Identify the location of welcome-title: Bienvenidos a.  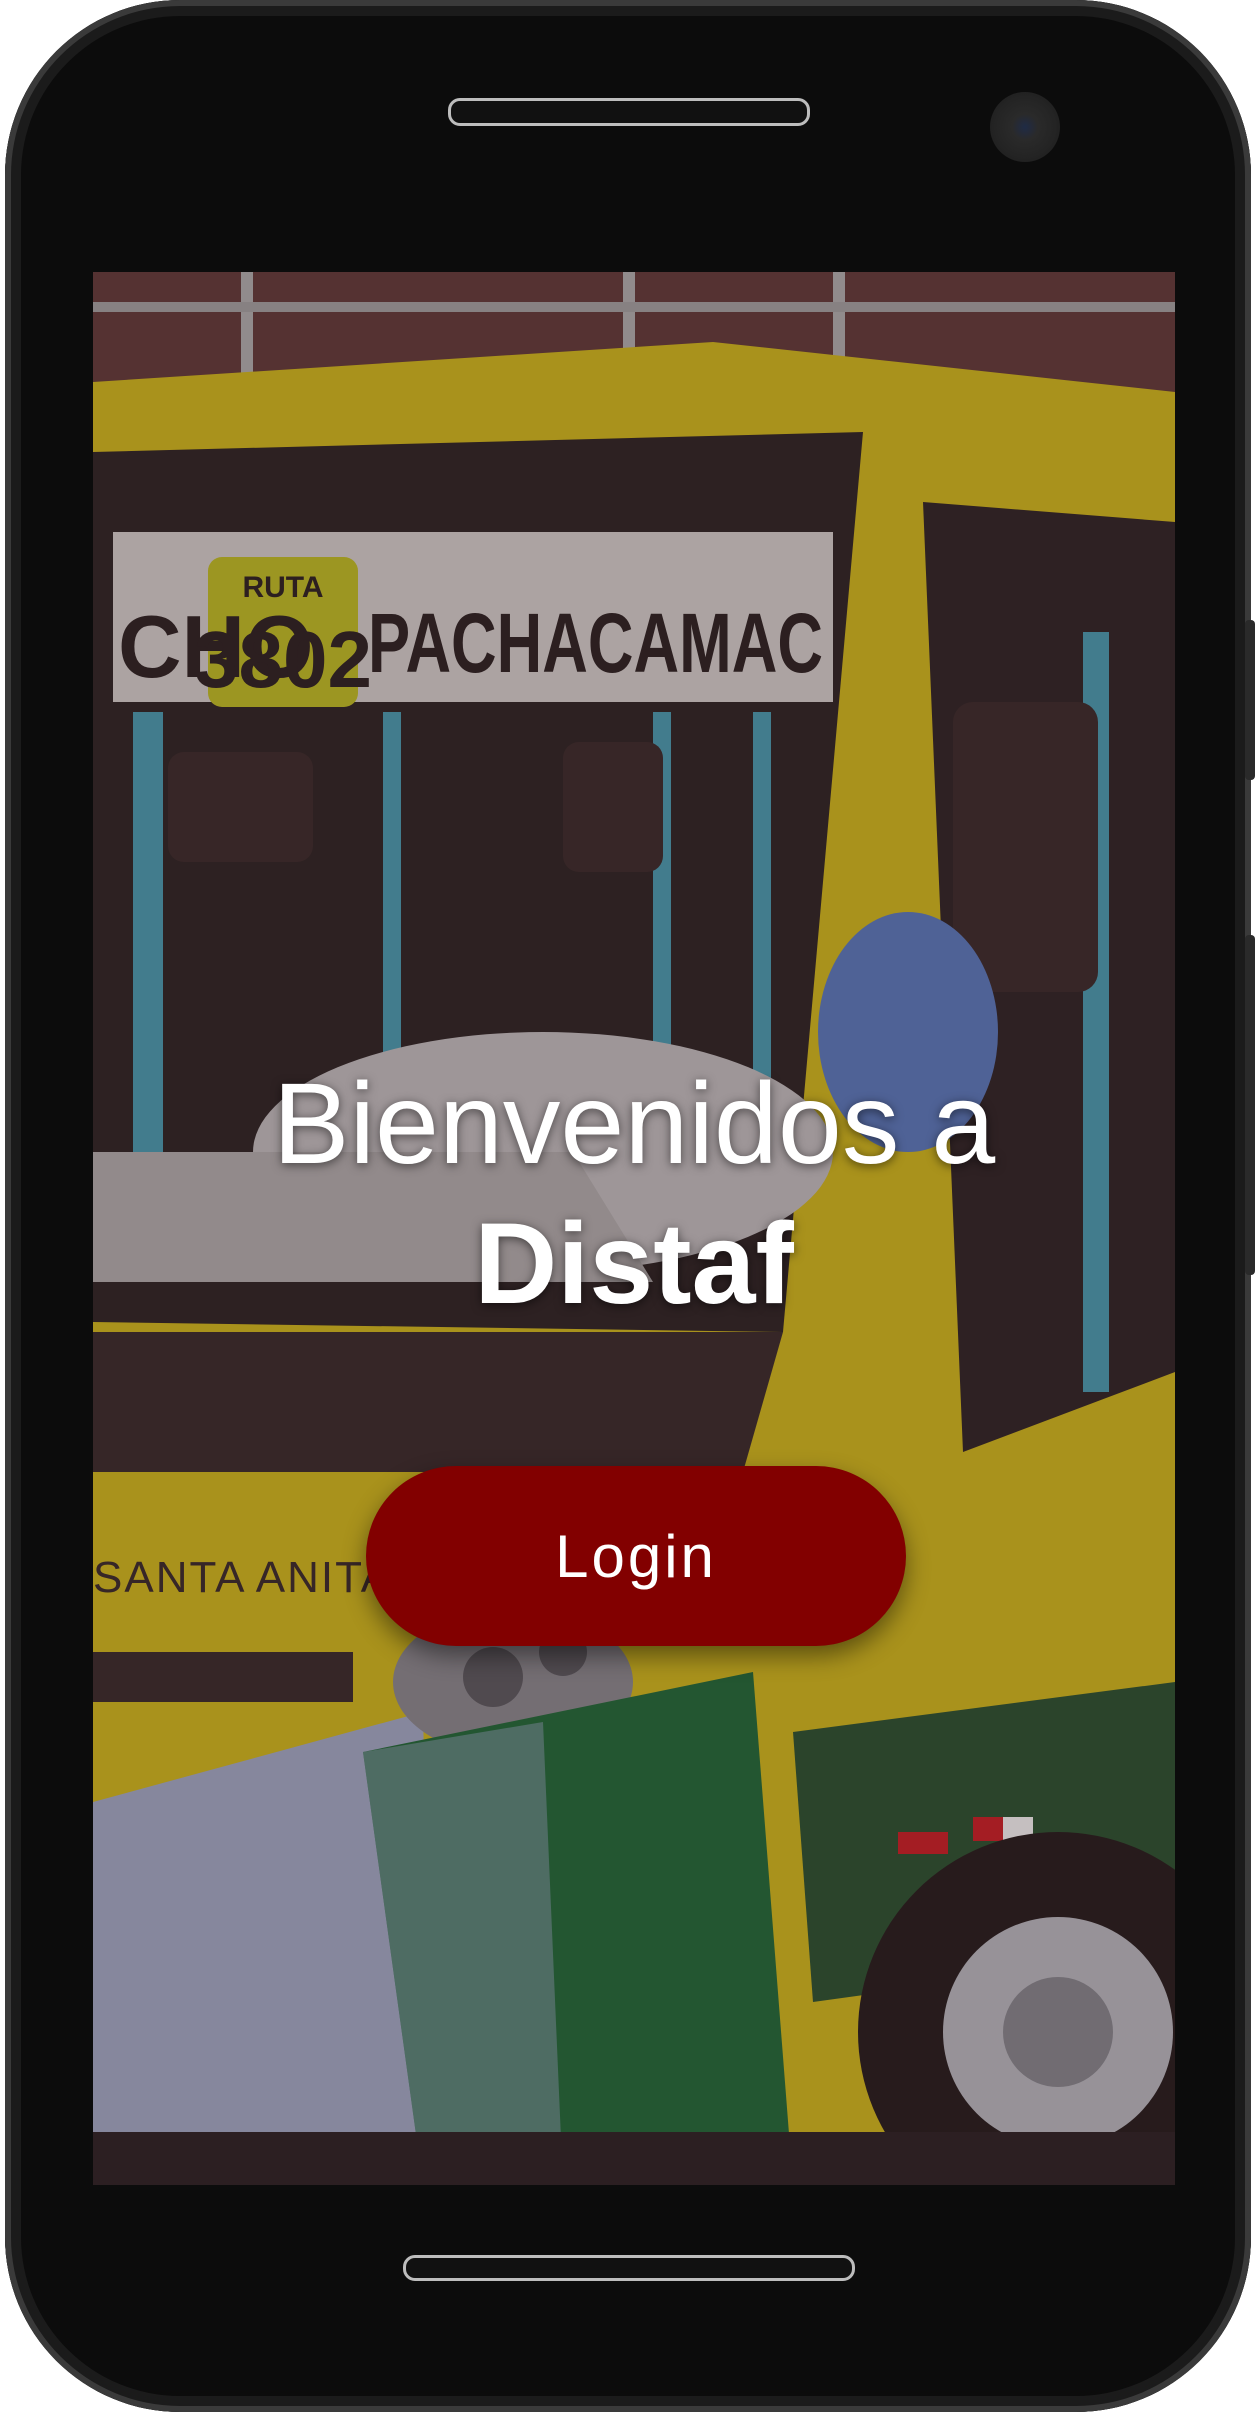
(634, 1124).